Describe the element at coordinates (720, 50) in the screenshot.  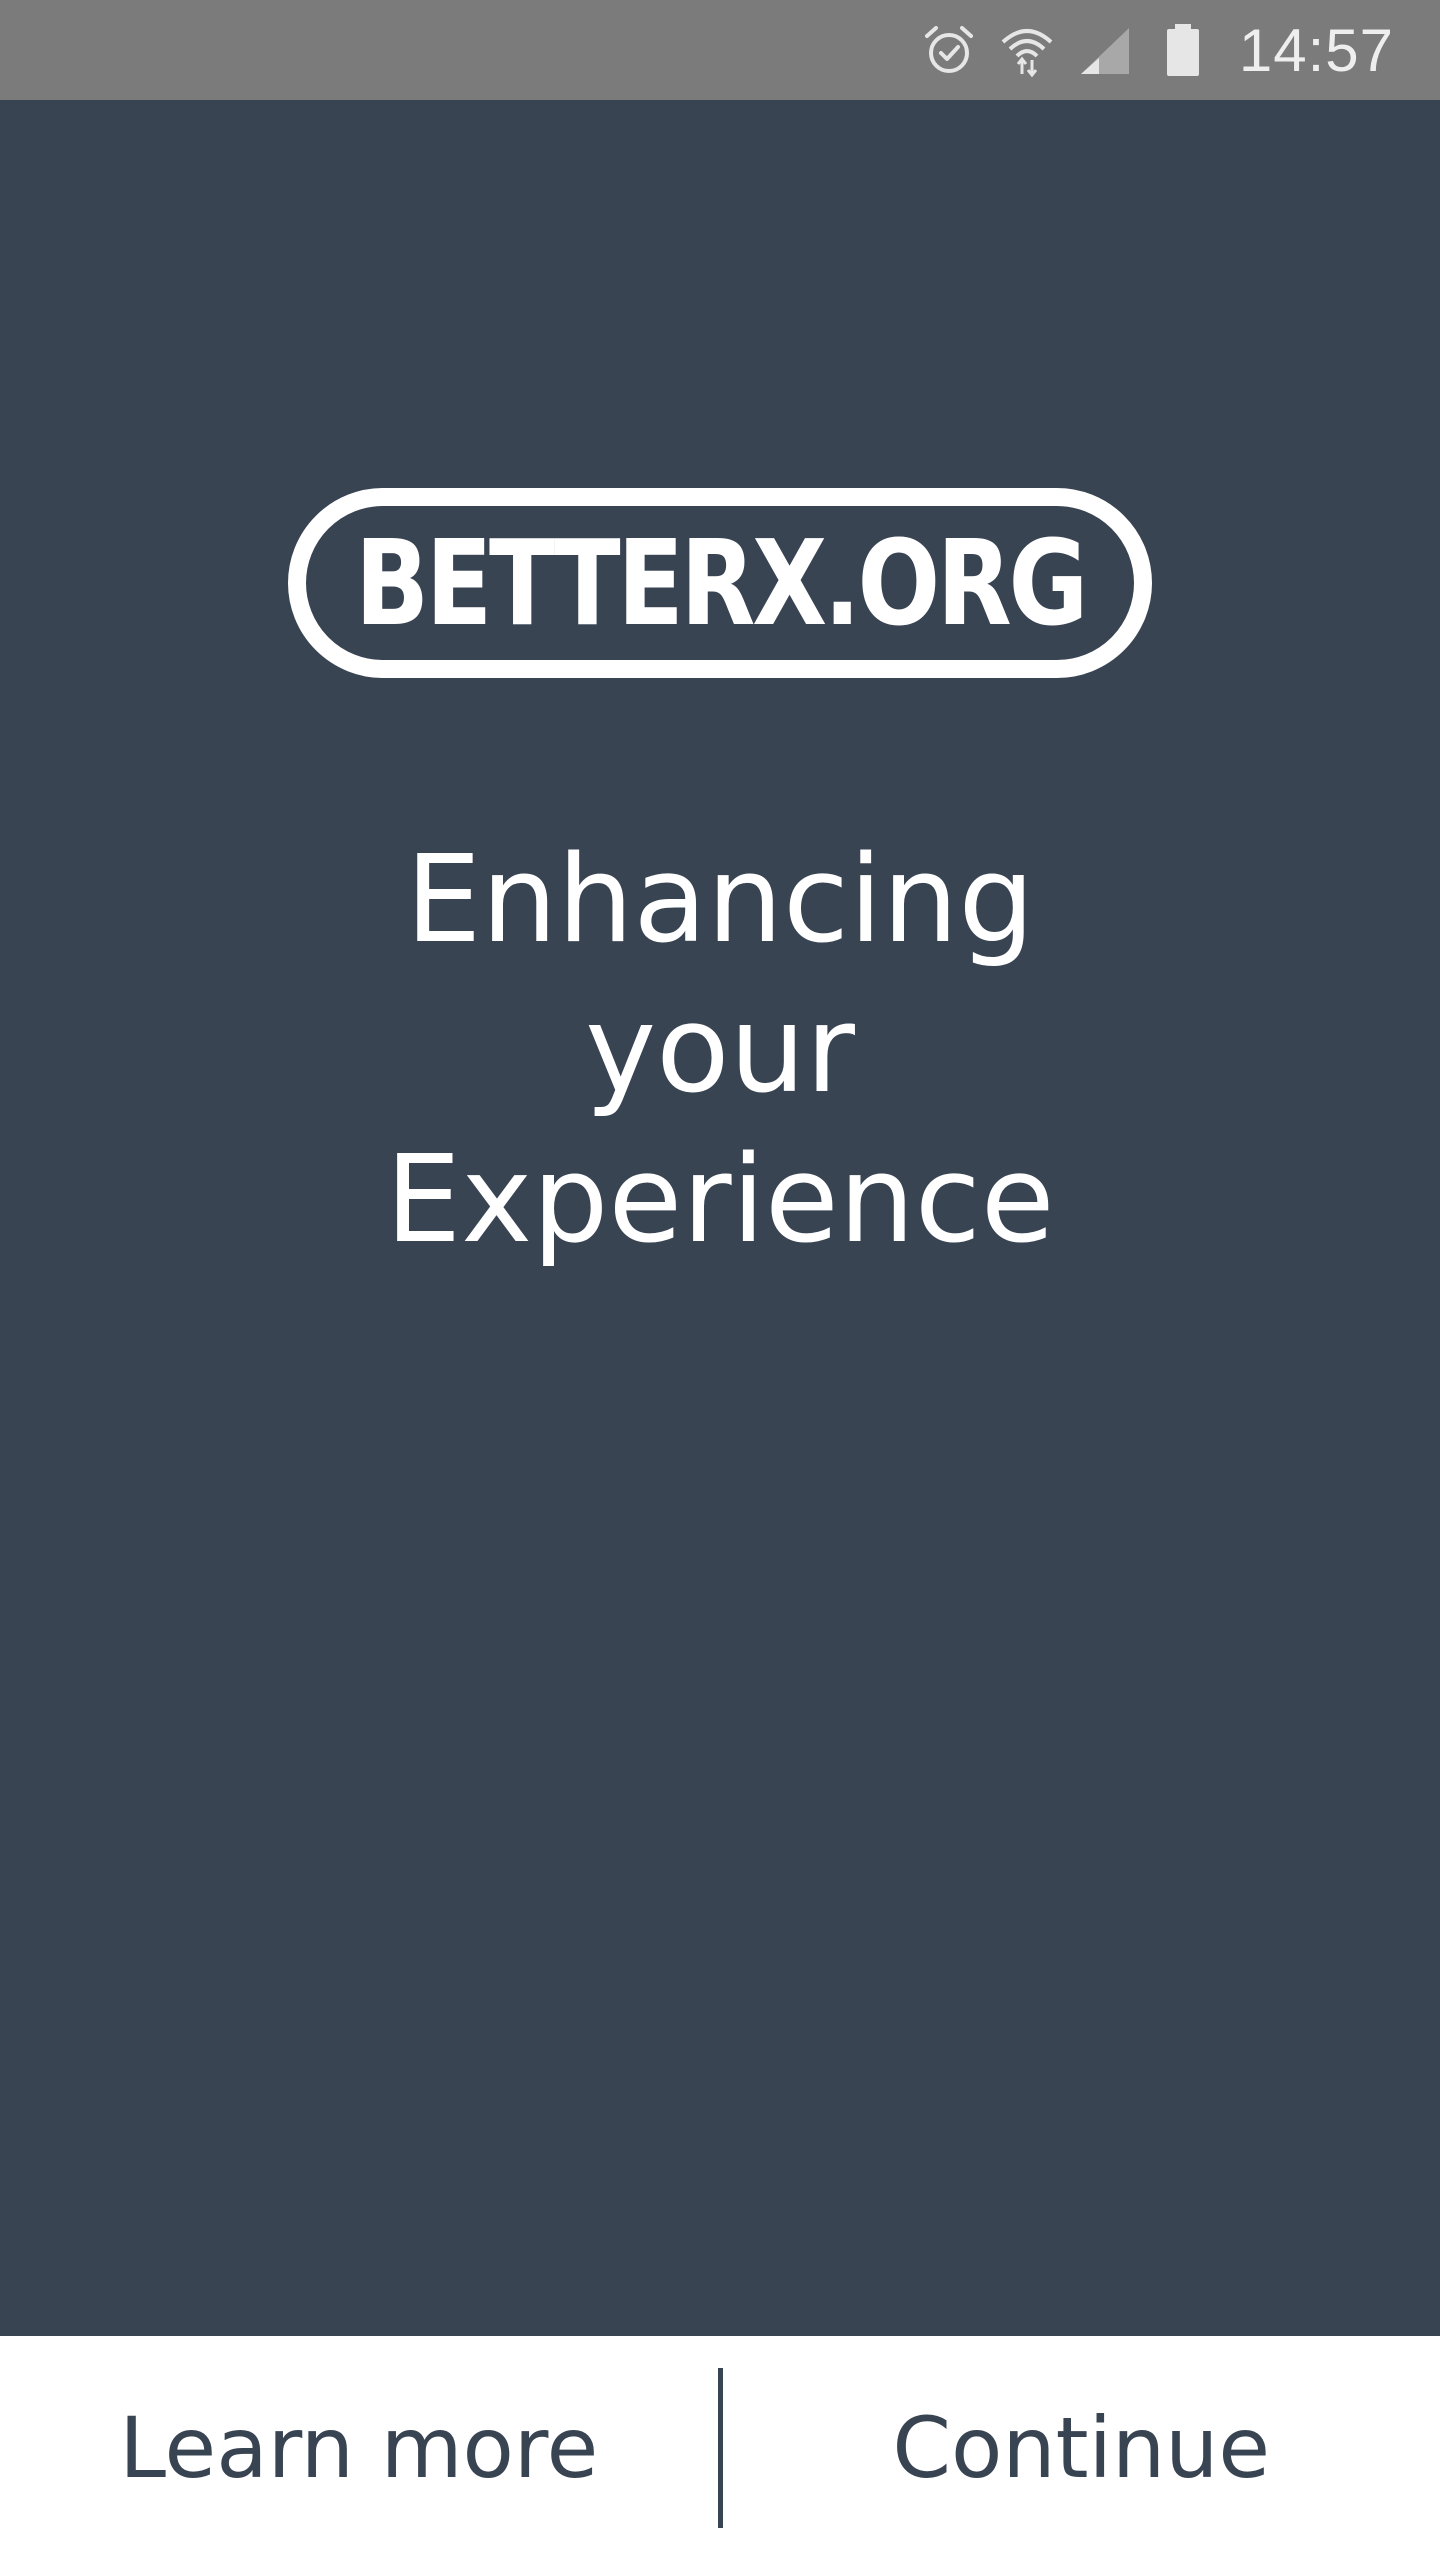
I see `status-bar: 14:57` at that location.